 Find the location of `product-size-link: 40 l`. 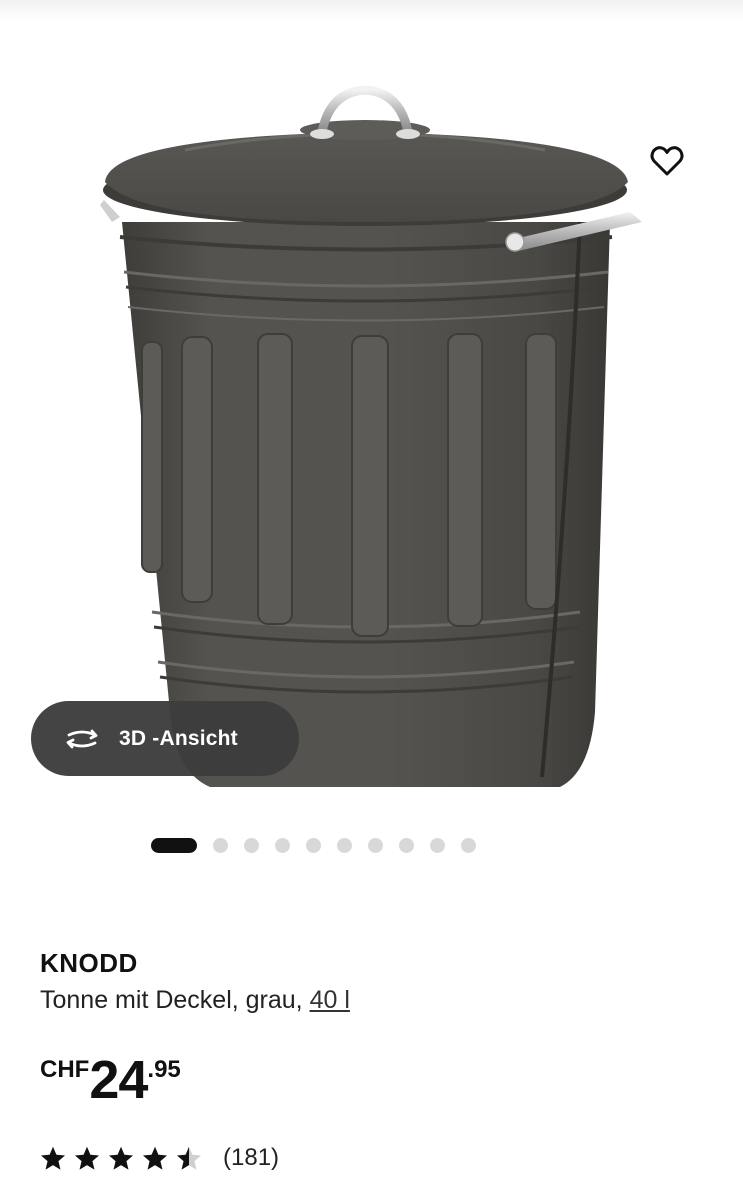

product-size-link: 40 l is located at coordinates (330, 1000).